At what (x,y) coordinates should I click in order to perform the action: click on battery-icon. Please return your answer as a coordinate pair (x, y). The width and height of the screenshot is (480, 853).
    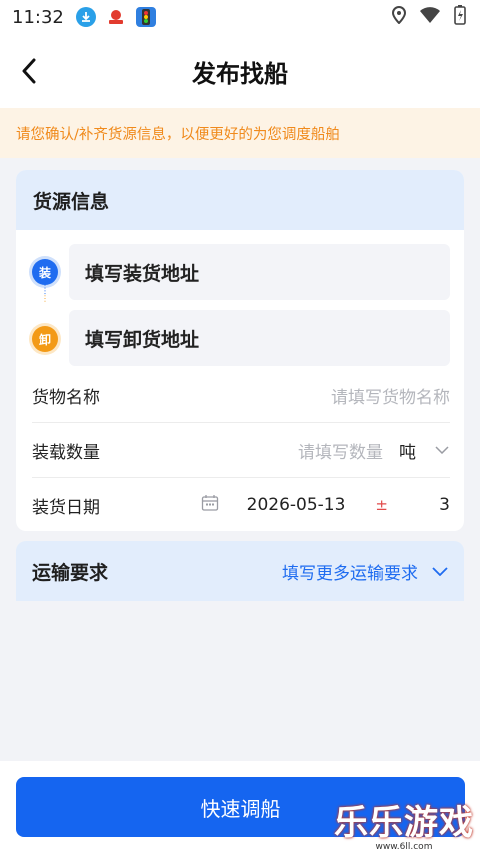
    Looking at the image, I should click on (460, 17).